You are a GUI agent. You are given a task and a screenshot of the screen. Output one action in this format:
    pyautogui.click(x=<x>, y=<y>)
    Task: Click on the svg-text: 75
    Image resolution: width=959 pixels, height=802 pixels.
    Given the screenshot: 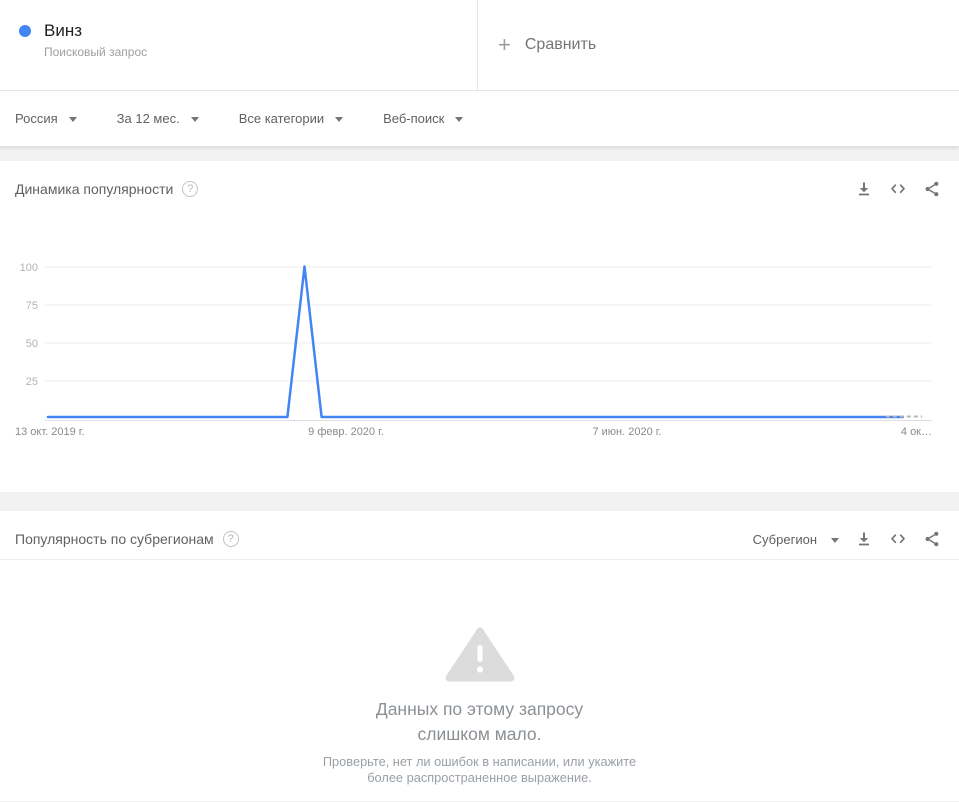 What is the action you would take?
    pyautogui.click(x=32, y=306)
    